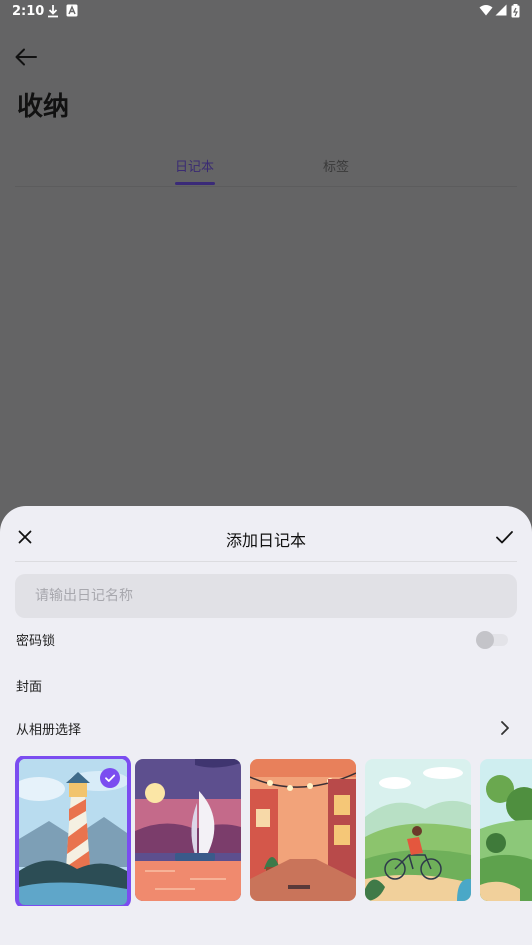 The height and width of the screenshot is (945, 532). I want to click on cover-sailboat, so click(188, 830).